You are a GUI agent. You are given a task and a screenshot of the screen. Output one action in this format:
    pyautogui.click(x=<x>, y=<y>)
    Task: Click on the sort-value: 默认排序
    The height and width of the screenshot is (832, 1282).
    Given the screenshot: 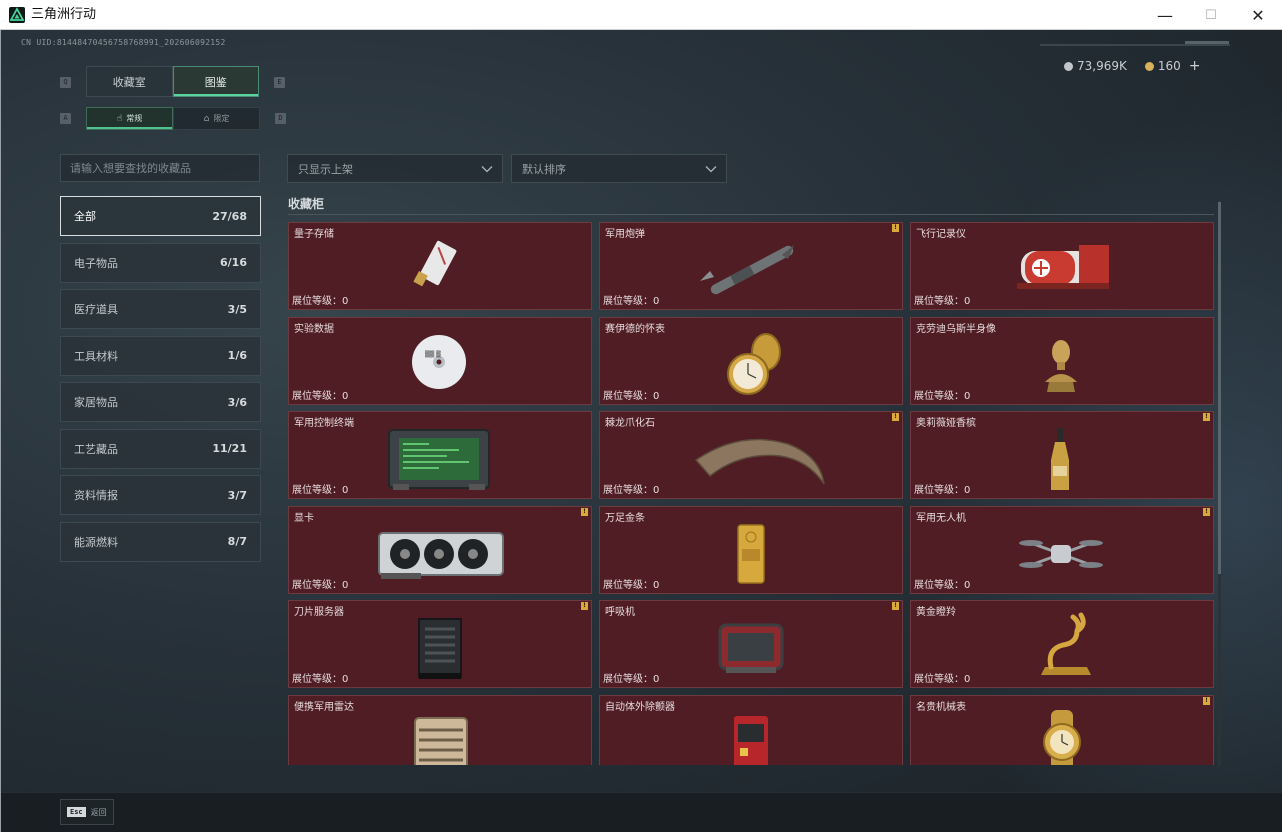 What is the action you would take?
    pyautogui.click(x=544, y=169)
    